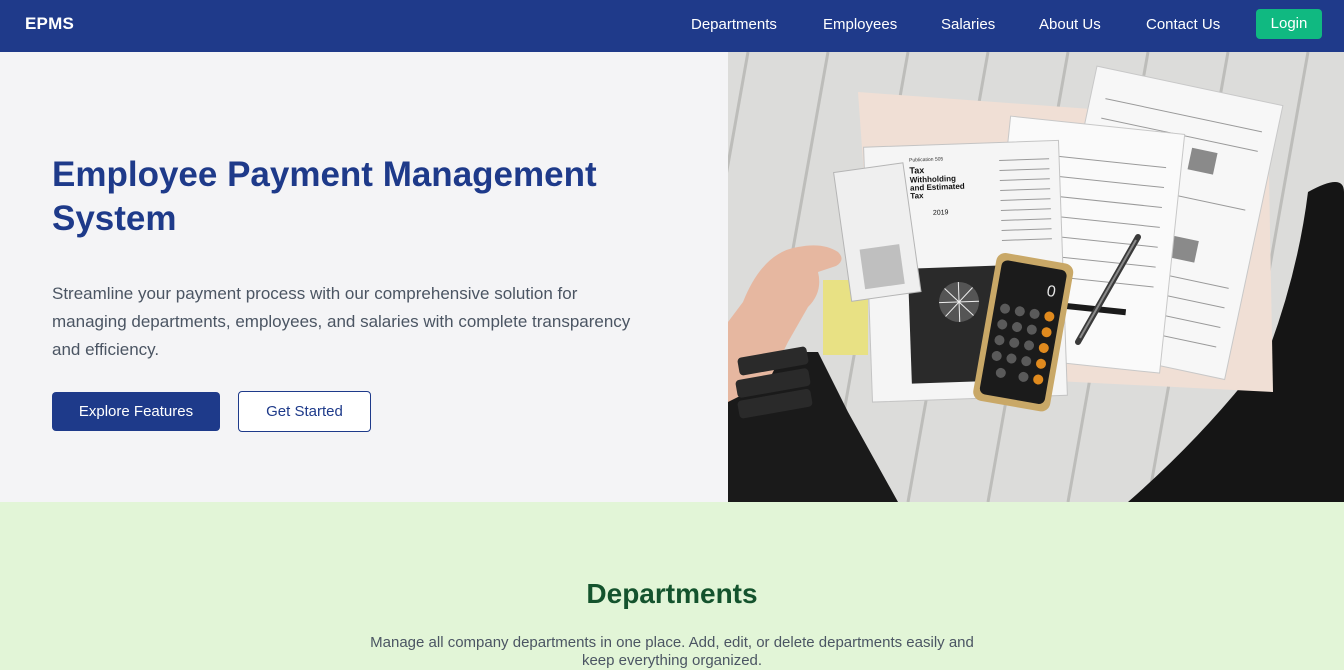 The image size is (1344, 670). I want to click on nav-link-salaries: Salaries, so click(968, 24).